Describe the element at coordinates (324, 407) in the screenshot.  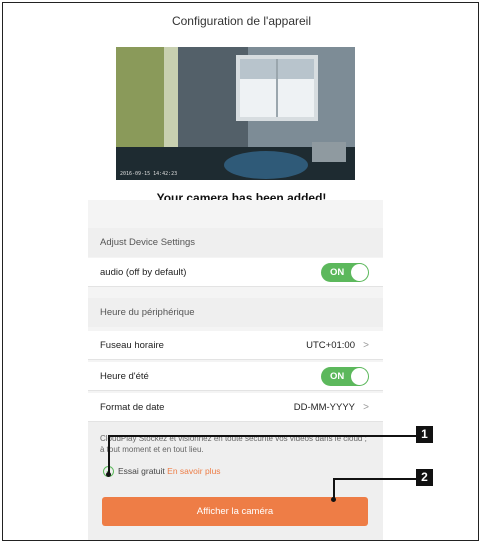
I see `date-format-value: DD-MM-YYYY` at that location.